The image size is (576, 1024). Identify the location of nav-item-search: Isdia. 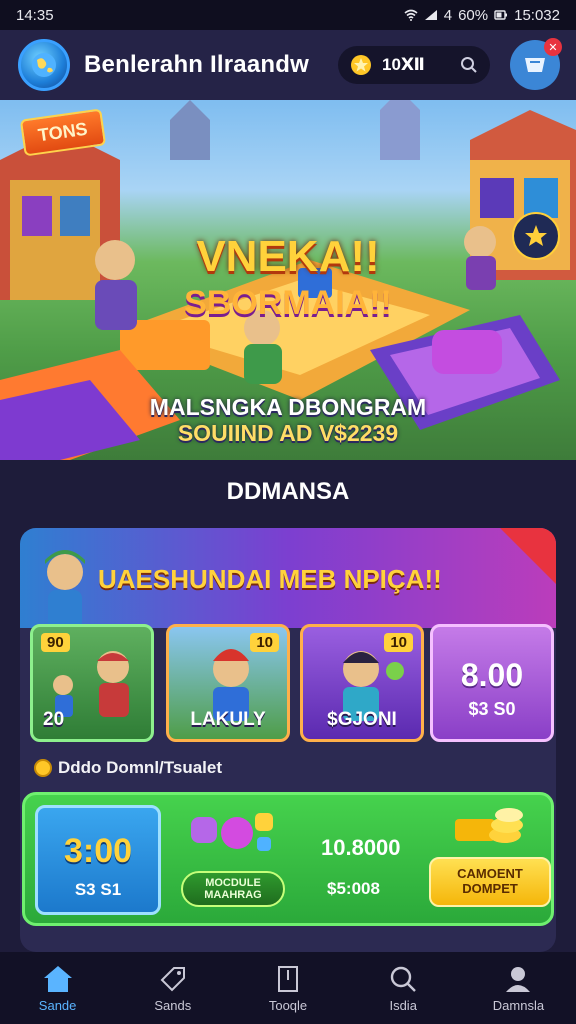
(403, 988).